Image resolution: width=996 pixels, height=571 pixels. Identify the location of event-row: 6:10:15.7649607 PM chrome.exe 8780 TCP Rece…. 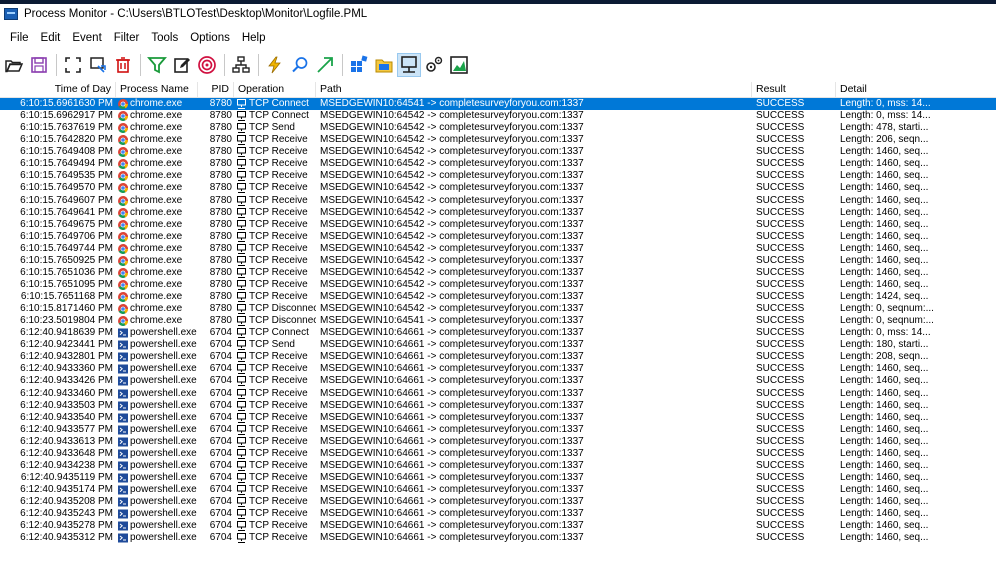
(498, 201).